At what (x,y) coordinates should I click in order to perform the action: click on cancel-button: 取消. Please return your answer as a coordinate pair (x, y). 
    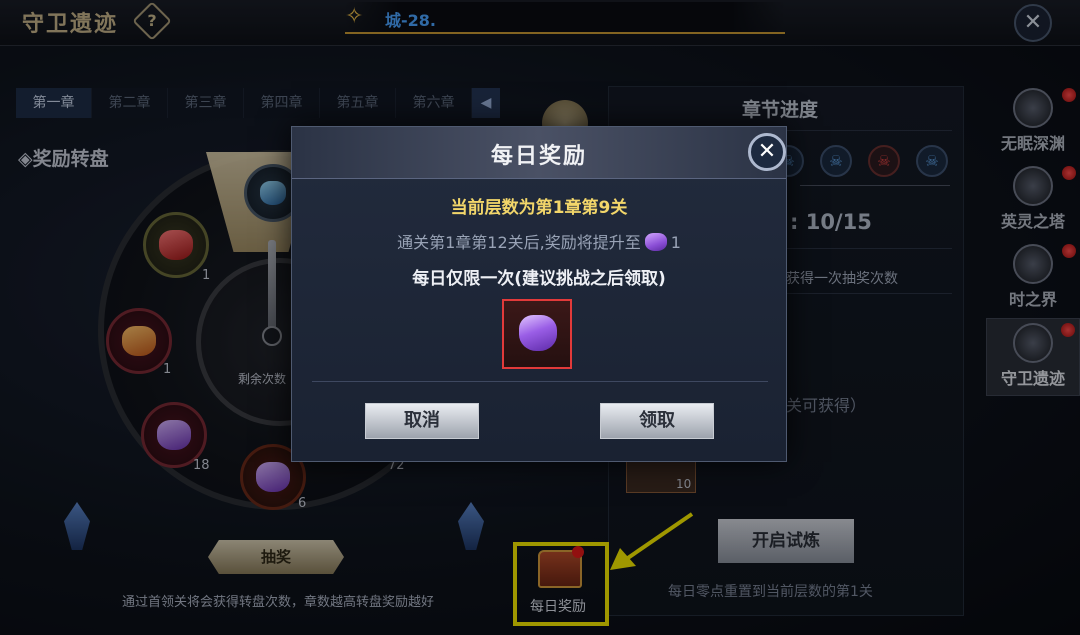
    Looking at the image, I should click on (422, 421).